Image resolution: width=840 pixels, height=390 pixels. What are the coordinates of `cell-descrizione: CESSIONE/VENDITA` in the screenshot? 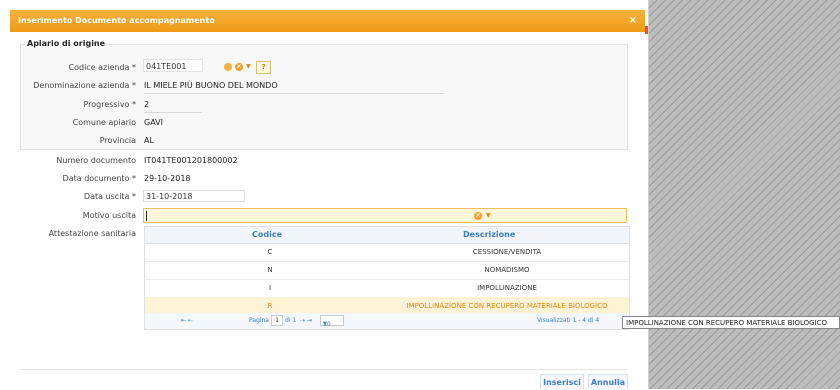 It's located at (507, 252).